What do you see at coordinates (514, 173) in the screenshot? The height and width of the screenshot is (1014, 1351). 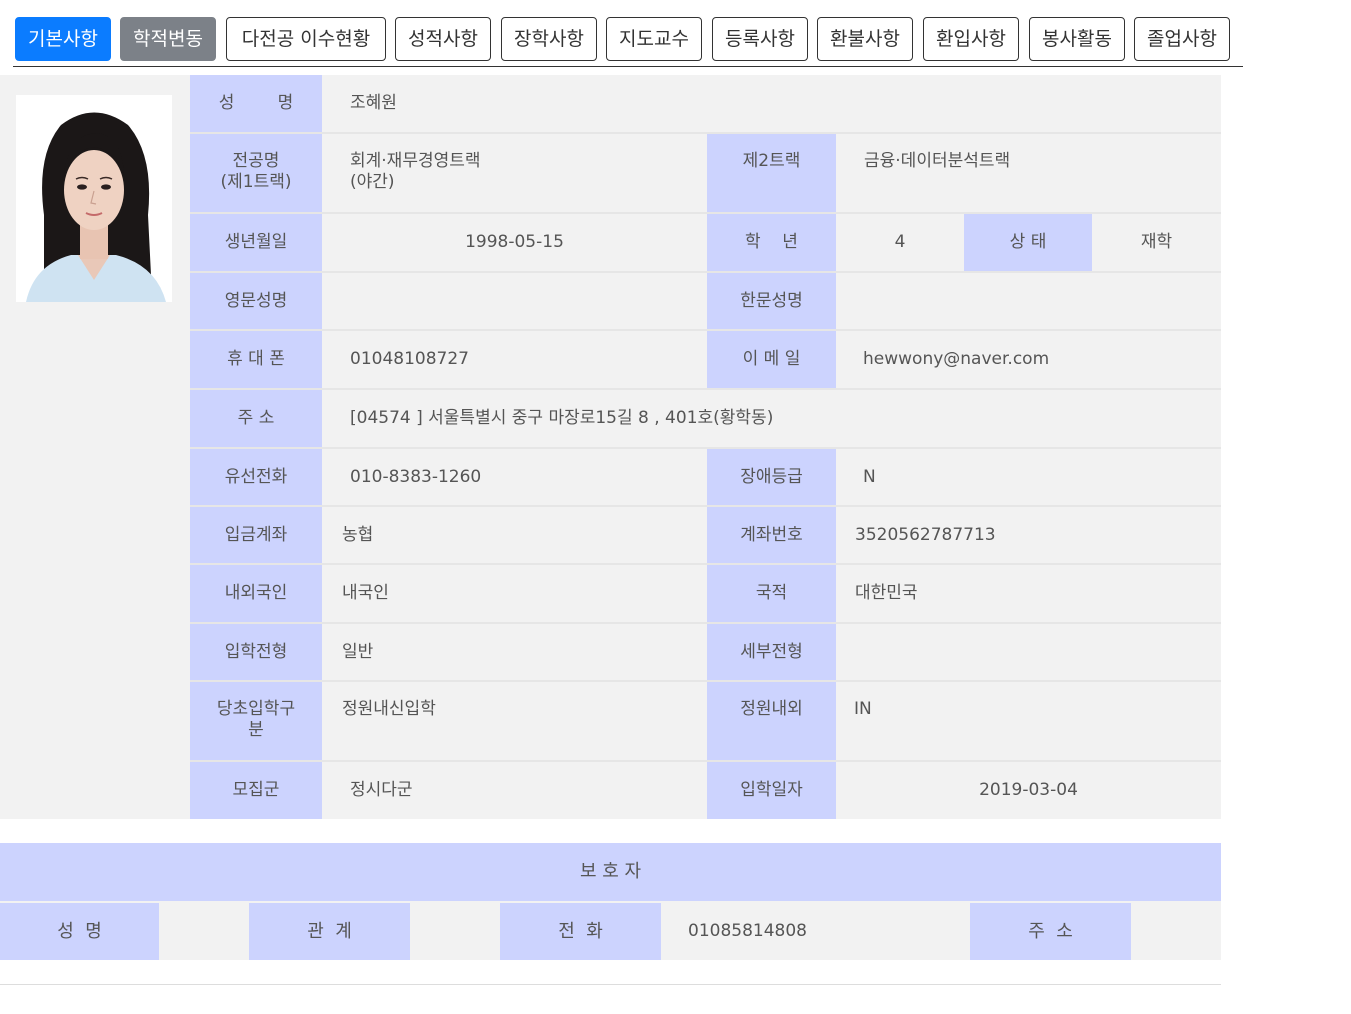 I see `major-value: 회계·재무경영트랙 (야간)` at bounding box center [514, 173].